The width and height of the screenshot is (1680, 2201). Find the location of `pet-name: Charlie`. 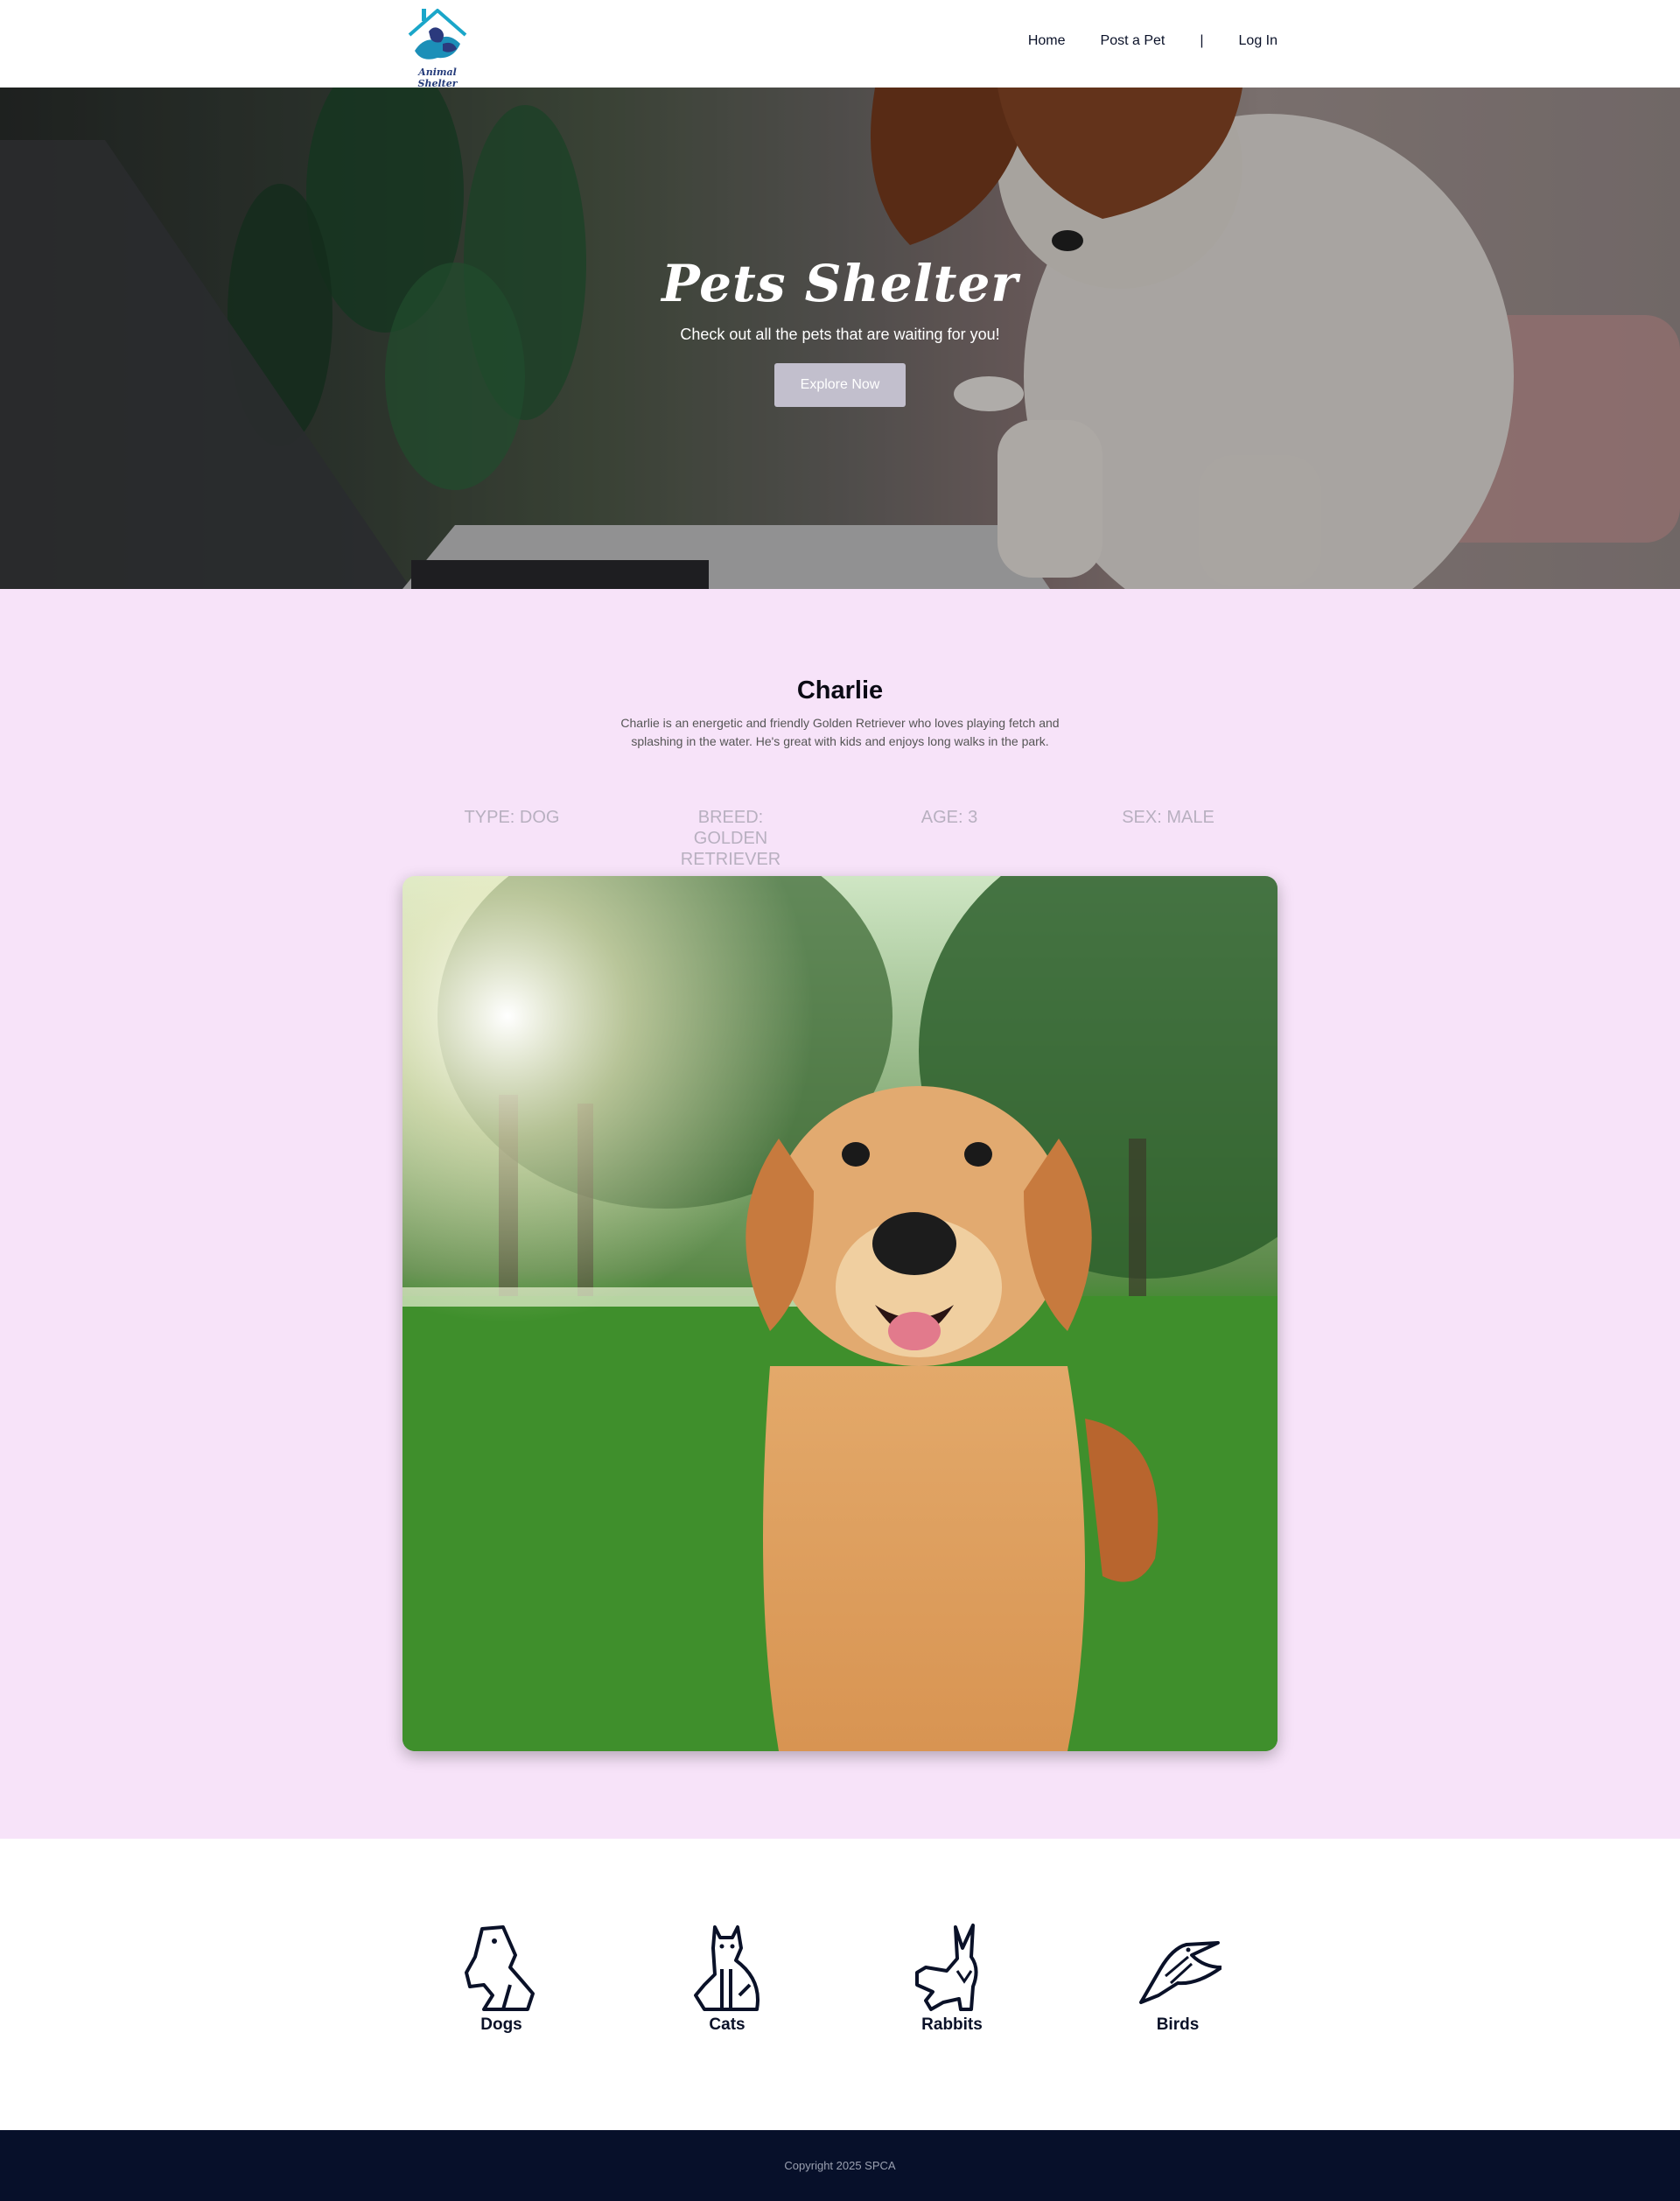

pet-name: Charlie is located at coordinates (840, 690).